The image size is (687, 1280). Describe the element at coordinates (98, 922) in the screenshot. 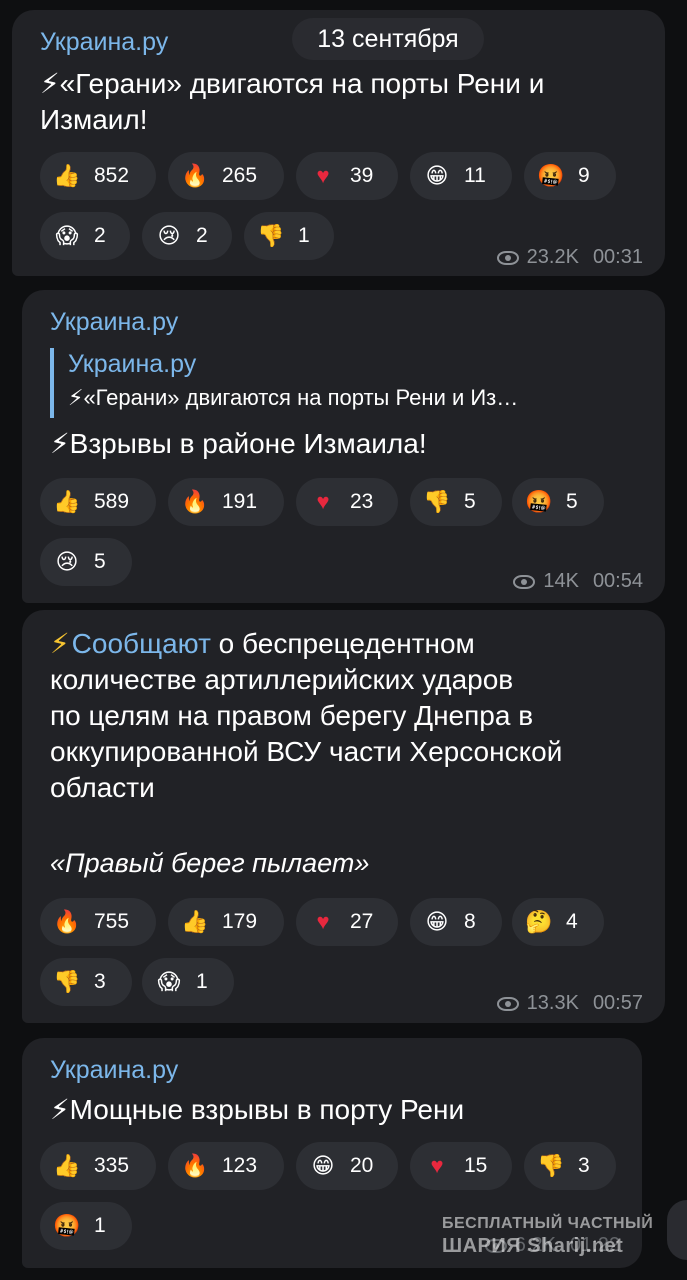

I see `reaction-fire: 🔥 755` at that location.